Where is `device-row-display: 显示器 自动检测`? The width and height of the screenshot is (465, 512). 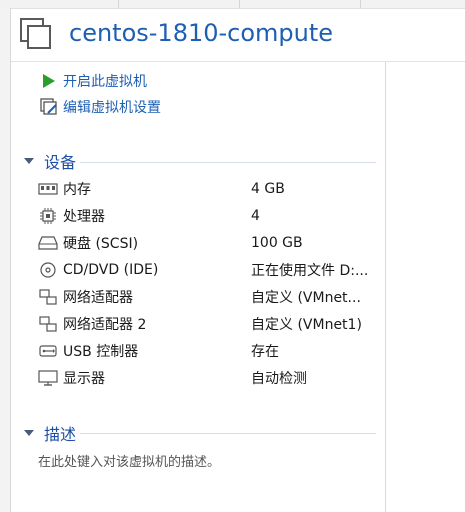 device-row-display: 显示器 自动检测 is located at coordinates (208, 378).